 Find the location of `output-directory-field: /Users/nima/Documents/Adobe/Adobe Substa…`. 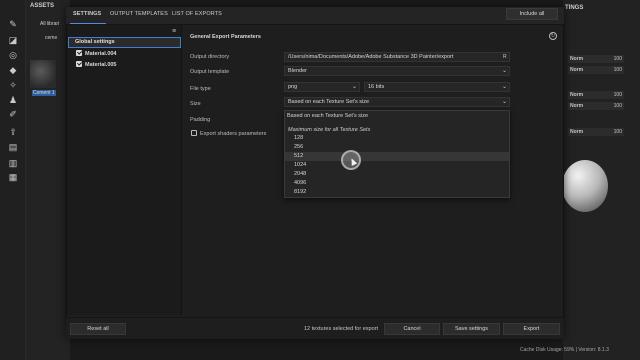

output-directory-field: /Users/nima/Documents/Adobe/Adobe Substa… is located at coordinates (397, 57).